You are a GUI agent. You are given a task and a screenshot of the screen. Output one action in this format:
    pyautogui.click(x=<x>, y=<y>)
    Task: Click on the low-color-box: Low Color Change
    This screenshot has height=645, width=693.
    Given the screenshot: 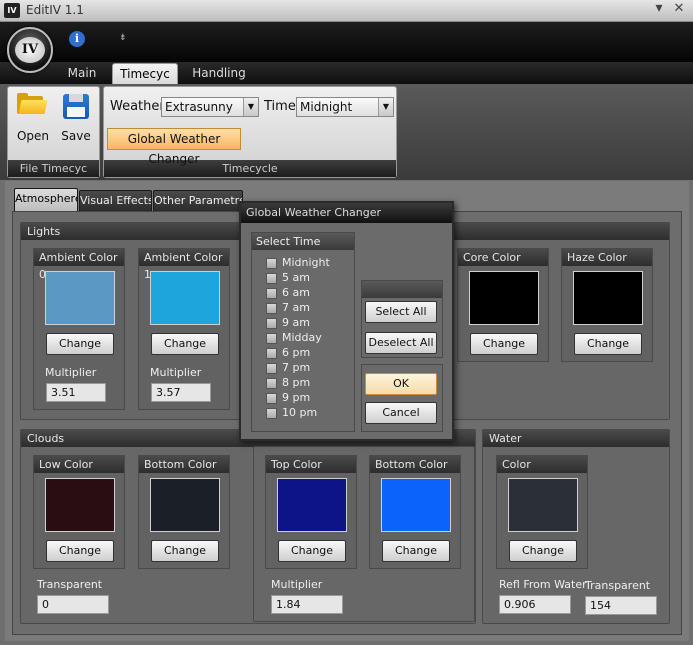 What is the action you would take?
    pyautogui.click(x=79, y=512)
    